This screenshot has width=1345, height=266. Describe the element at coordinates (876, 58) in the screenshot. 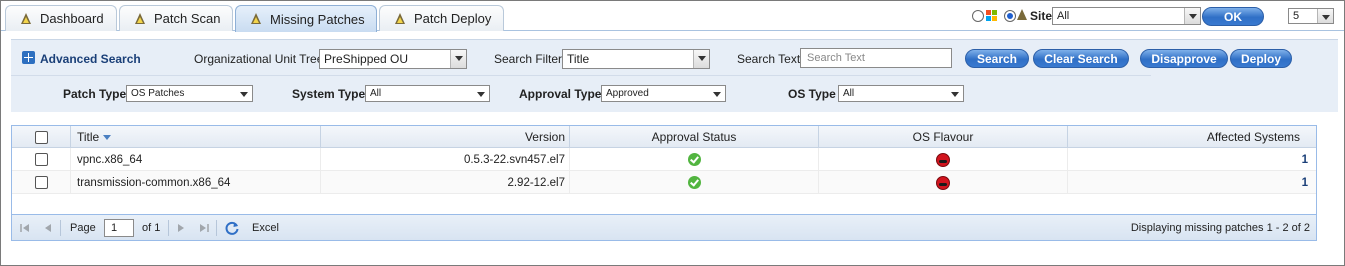

I see `search-text-input: Search Text` at that location.